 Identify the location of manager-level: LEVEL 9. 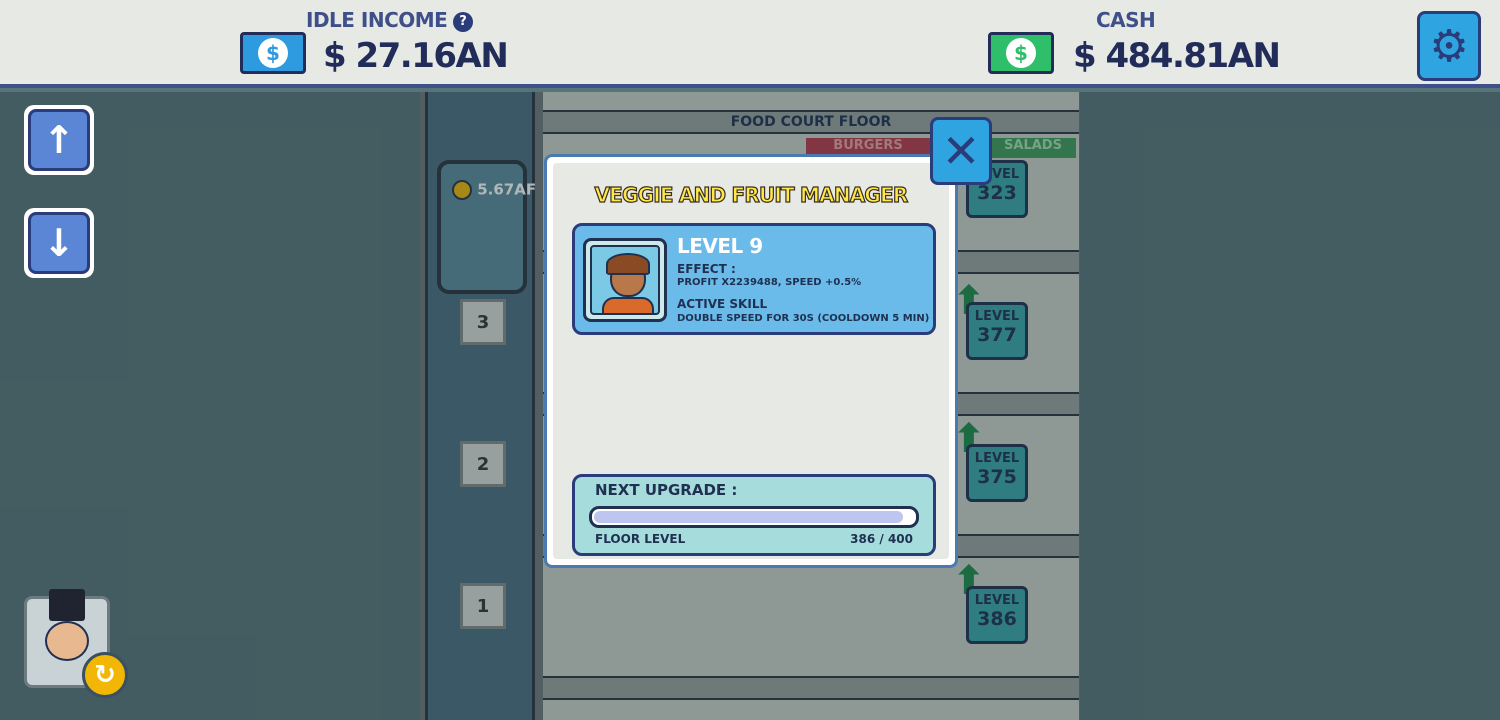
(720, 246).